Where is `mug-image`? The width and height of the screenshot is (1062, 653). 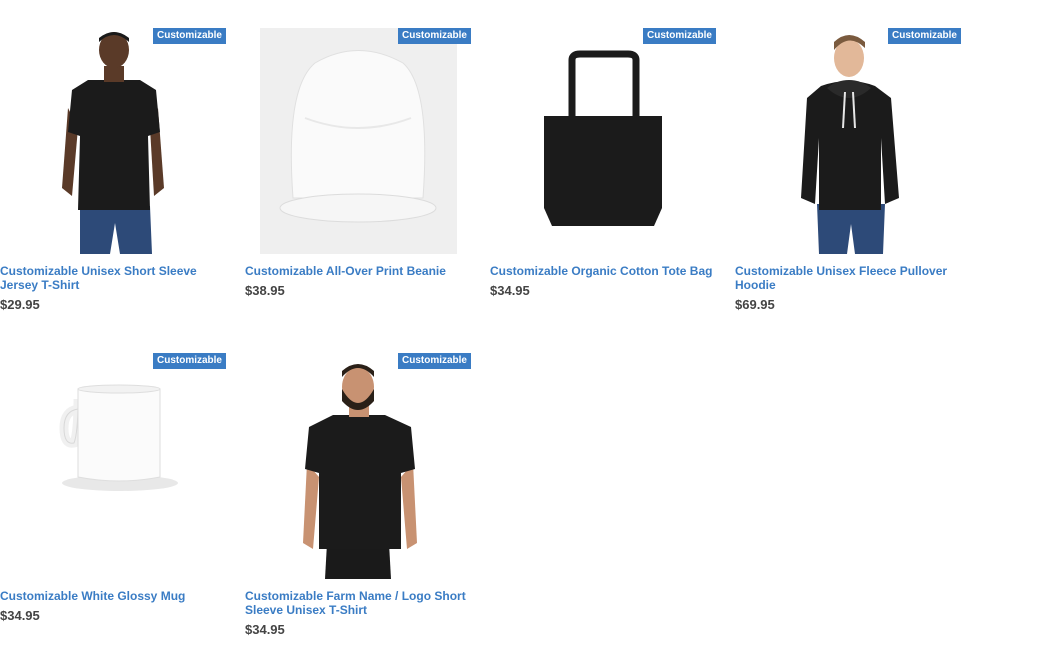 mug-image is located at coordinates (118, 437).